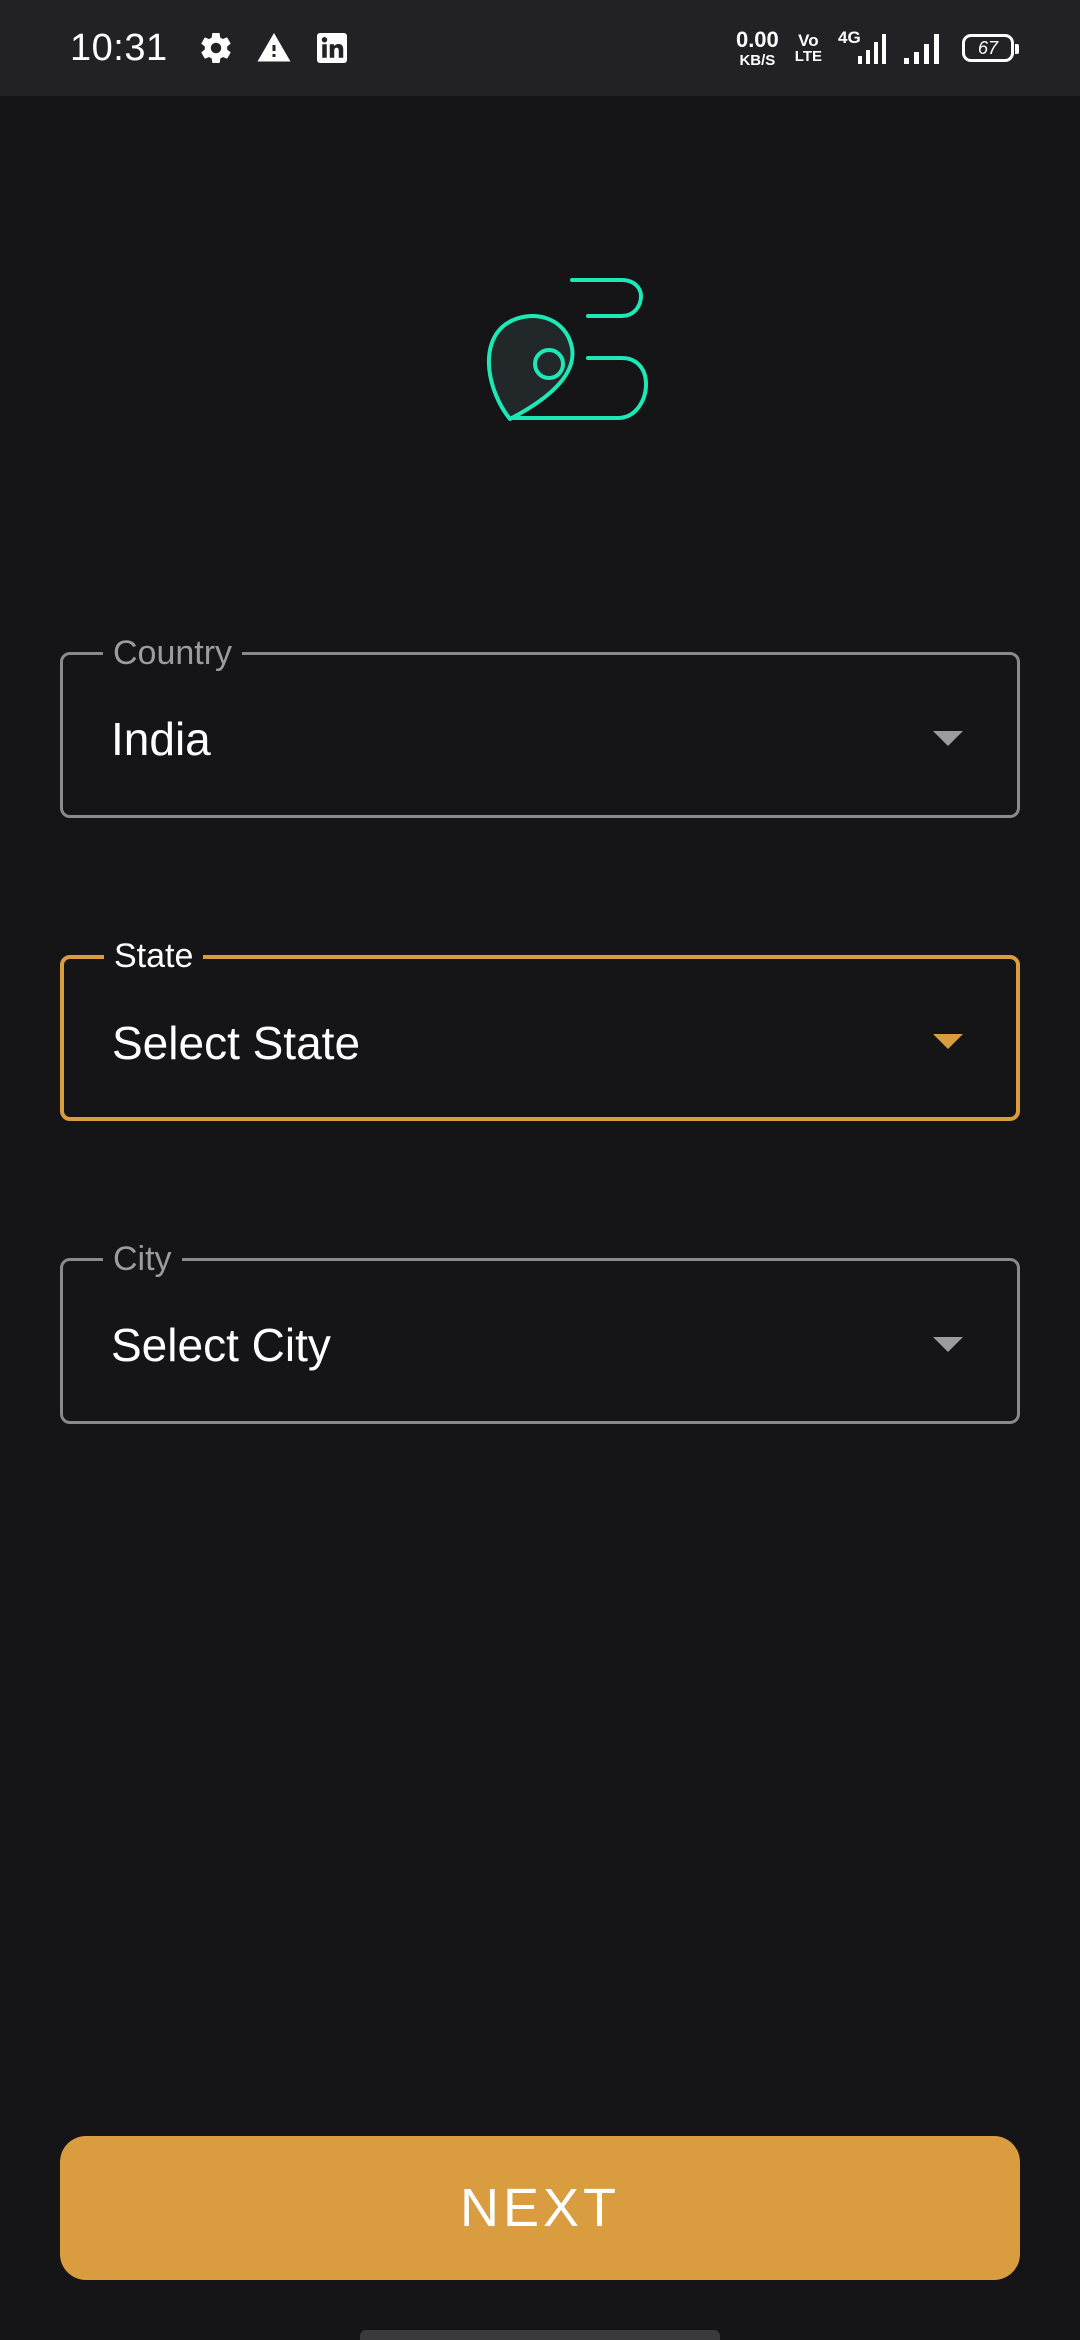  I want to click on status-right: 0.00 KB/S Vo LTE 4G 67, so click(877, 48).